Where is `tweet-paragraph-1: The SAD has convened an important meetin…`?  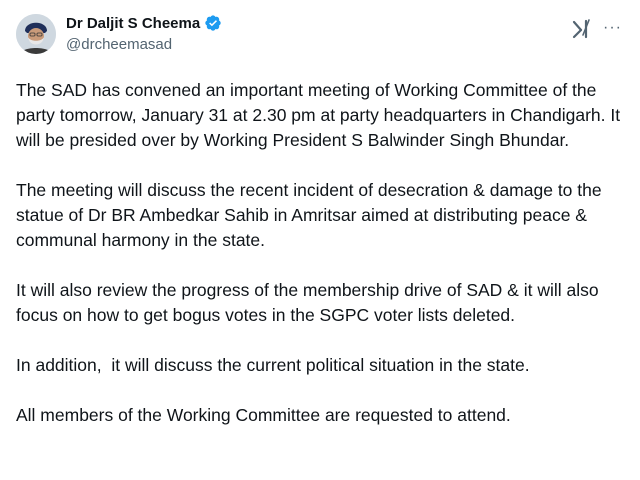
tweet-paragraph-1: The SAD has convened an important meetin… is located at coordinates (320, 115).